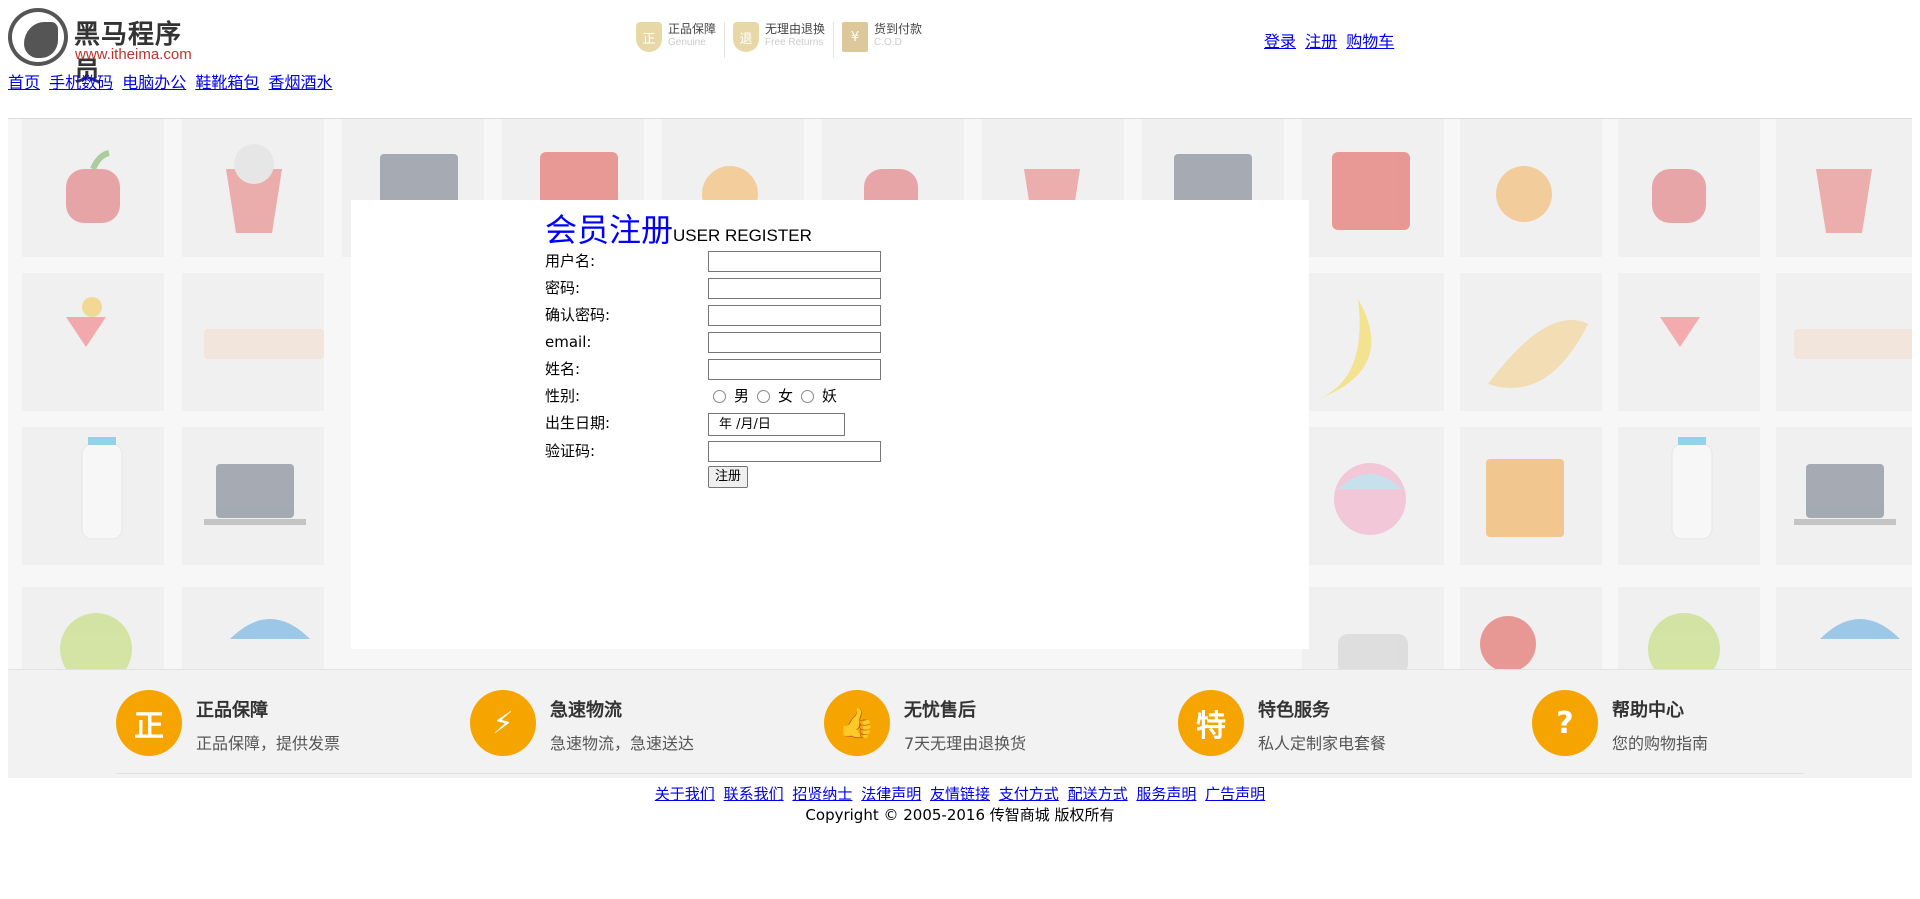 The image size is (1920, 899). What do you see at coordinates (1280, 41) in the screenshot?
I see `login-link: 登录` at bounding box center [1280, 41].